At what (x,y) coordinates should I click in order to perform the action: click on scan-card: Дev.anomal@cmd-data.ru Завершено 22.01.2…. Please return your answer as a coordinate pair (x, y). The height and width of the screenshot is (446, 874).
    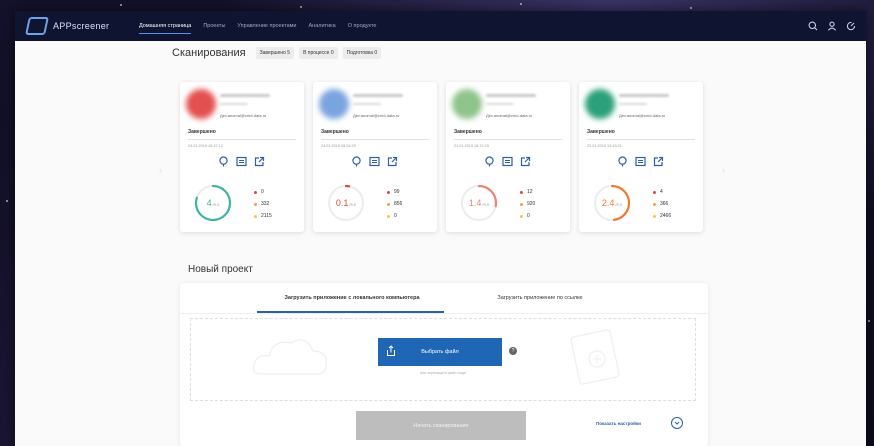
    Looking at the image, I should click on (641, 157).